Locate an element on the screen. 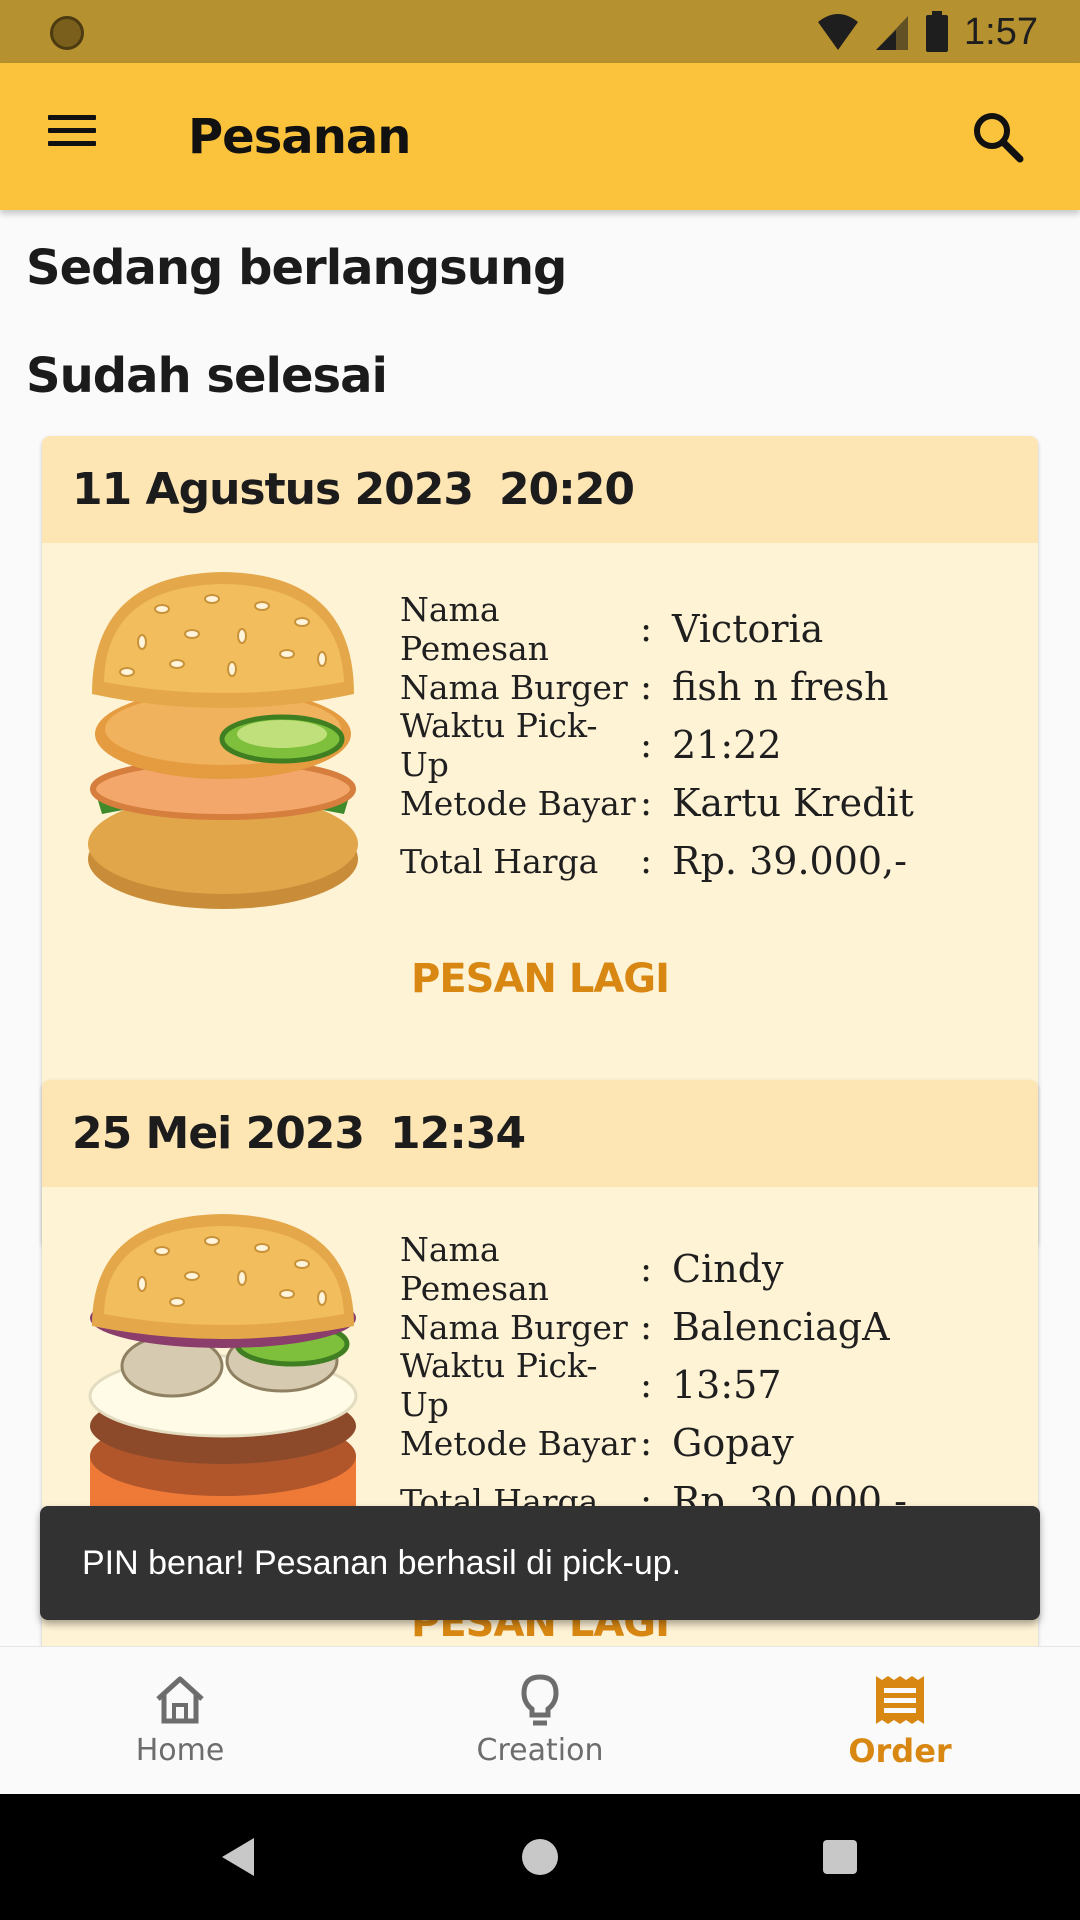 The height and width of the screenshot is (1920, 1080). snackbar-message: PIN benar! Pesanan berhasil di pick-up. is located at coordinates (382, 1562).